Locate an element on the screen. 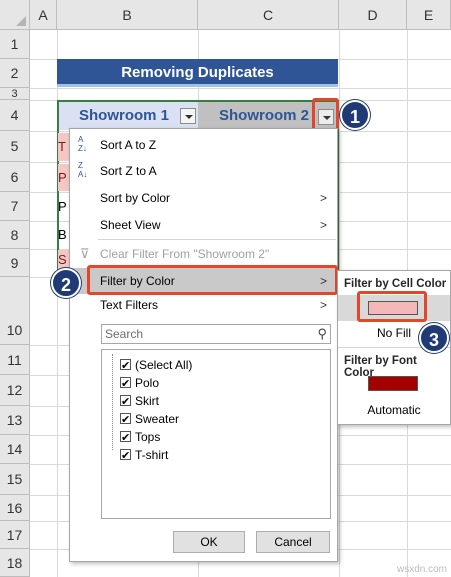 This screenshot has width=451, height=577. menu-sort-z-to-a-label: Sort Z to A is located at coordinates (128, 171).